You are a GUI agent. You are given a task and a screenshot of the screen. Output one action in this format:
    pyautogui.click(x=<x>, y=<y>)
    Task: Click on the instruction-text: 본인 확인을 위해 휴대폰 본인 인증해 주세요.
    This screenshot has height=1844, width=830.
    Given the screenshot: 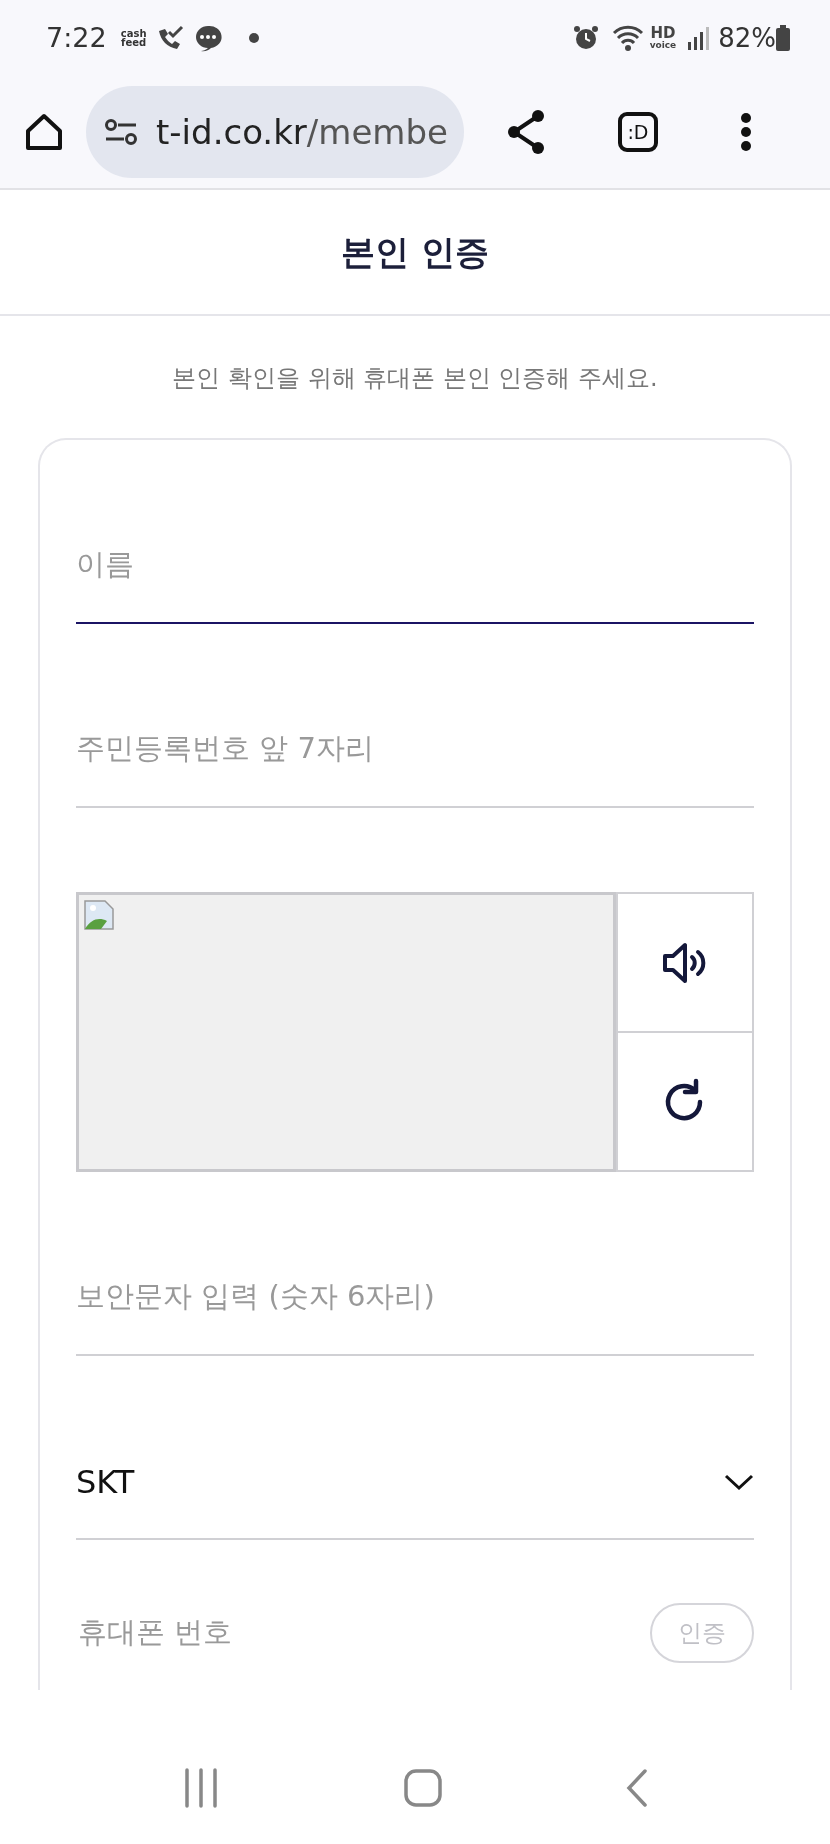 What is the action you would take?
    pyautogui.click(x=415, y=378)
    